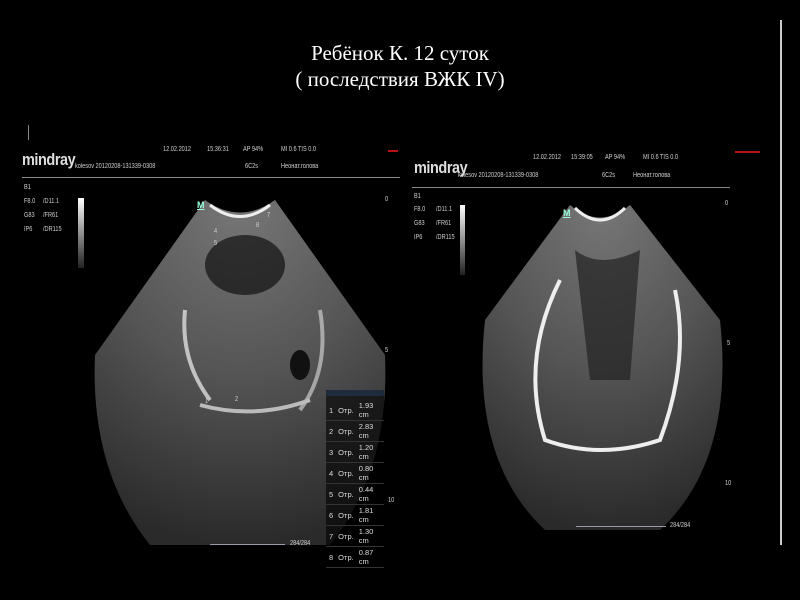 This screenshot has height=600, width=800. I want to click on left-probe: 6C2s, so click(252, 166).